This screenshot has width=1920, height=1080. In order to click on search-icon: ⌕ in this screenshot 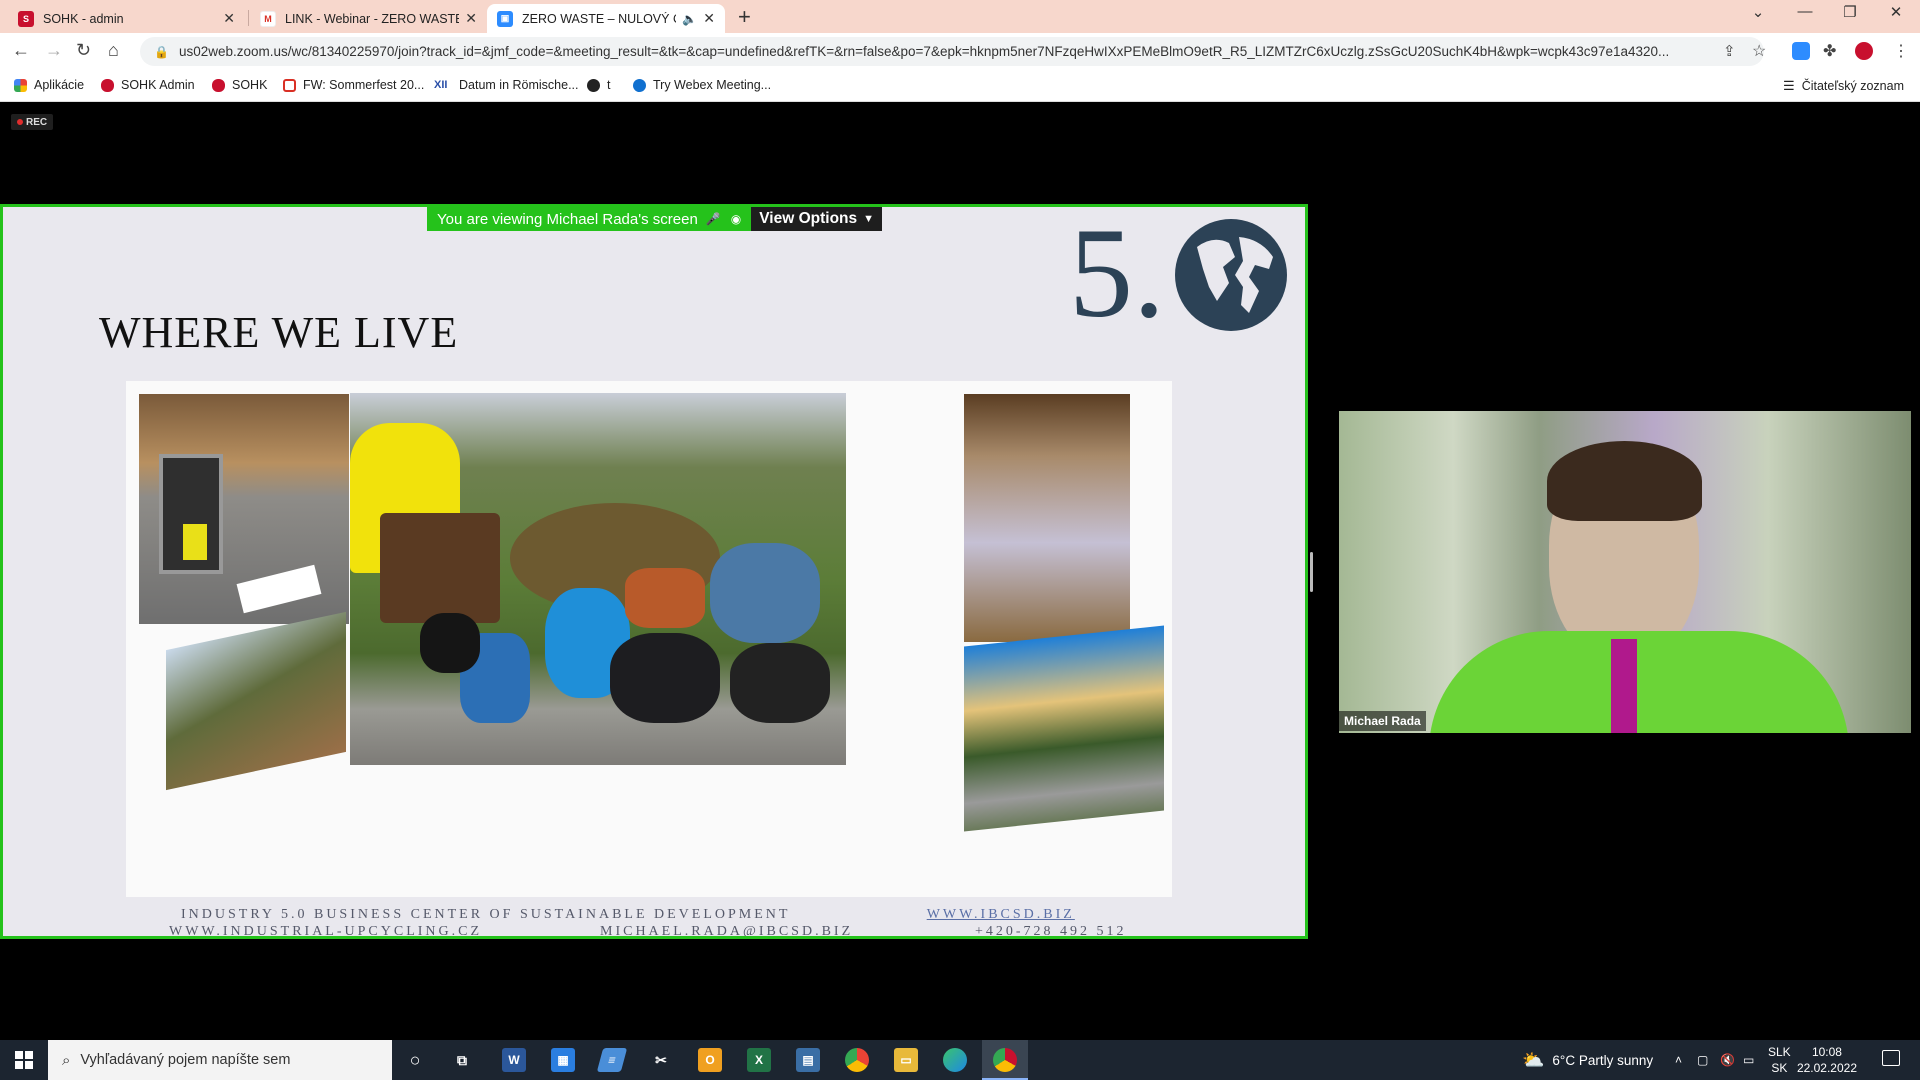, I will do `click(66, 1060)`.